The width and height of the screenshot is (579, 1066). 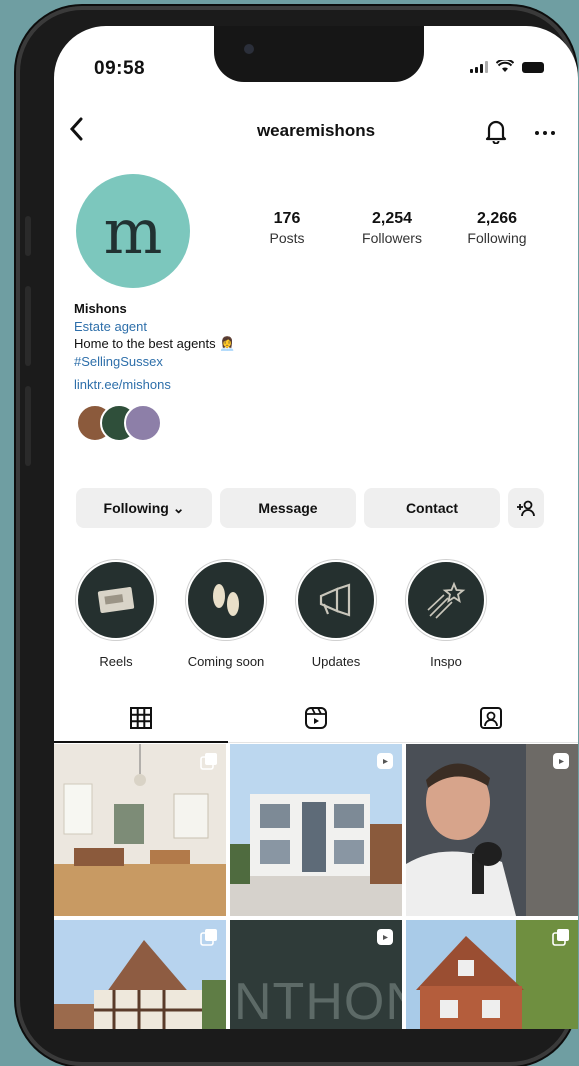 What do you see at coordinates (140, 830) in the screenshot?
I see `grid-post-interior` at bounding box center [140, 830].